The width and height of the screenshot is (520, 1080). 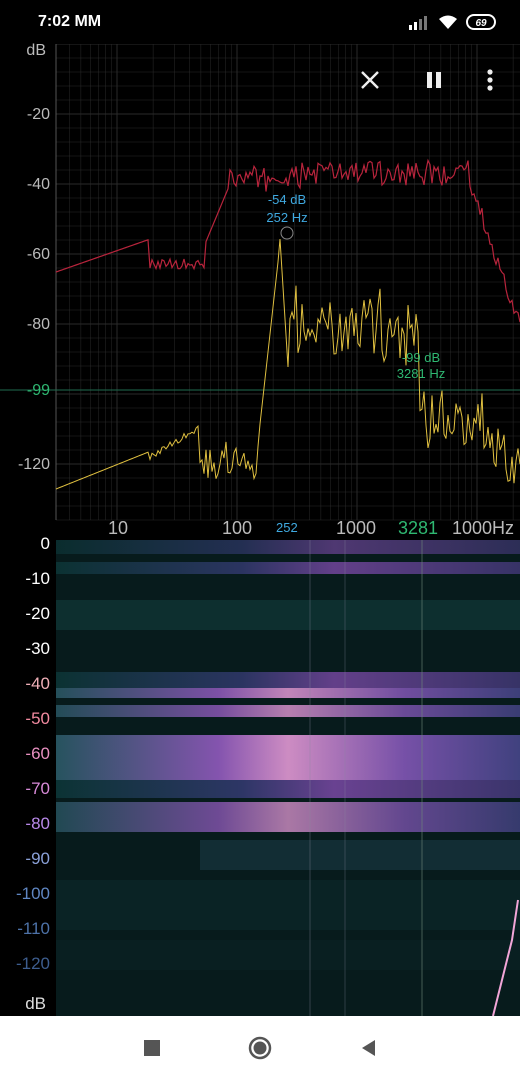 I want to click on spectrogram-y-tick: -120, so click(x=32, y=963).